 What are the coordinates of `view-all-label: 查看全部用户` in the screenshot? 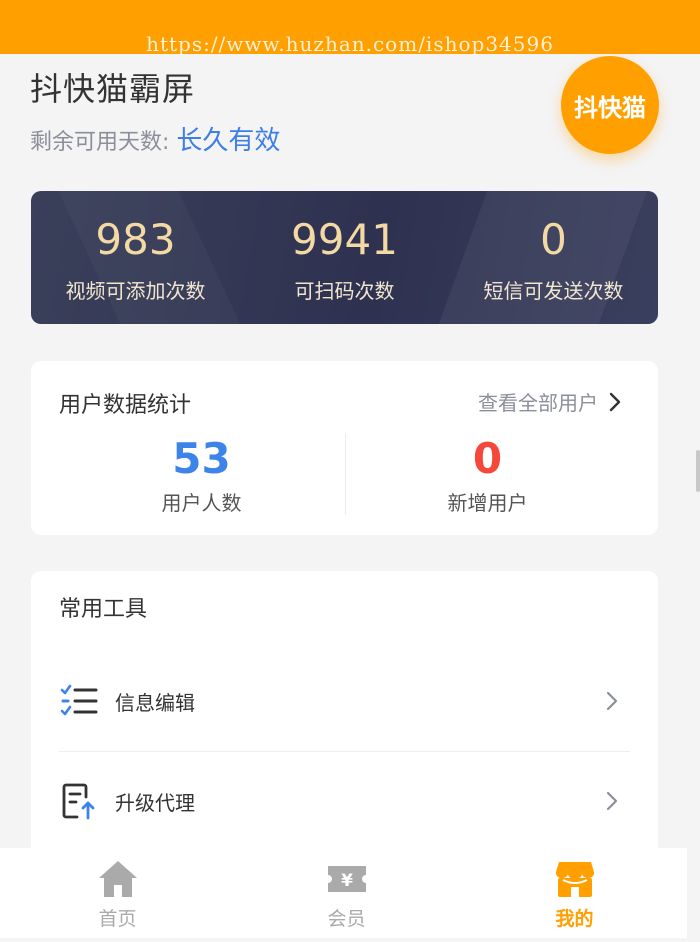 It's located at (538, 403).